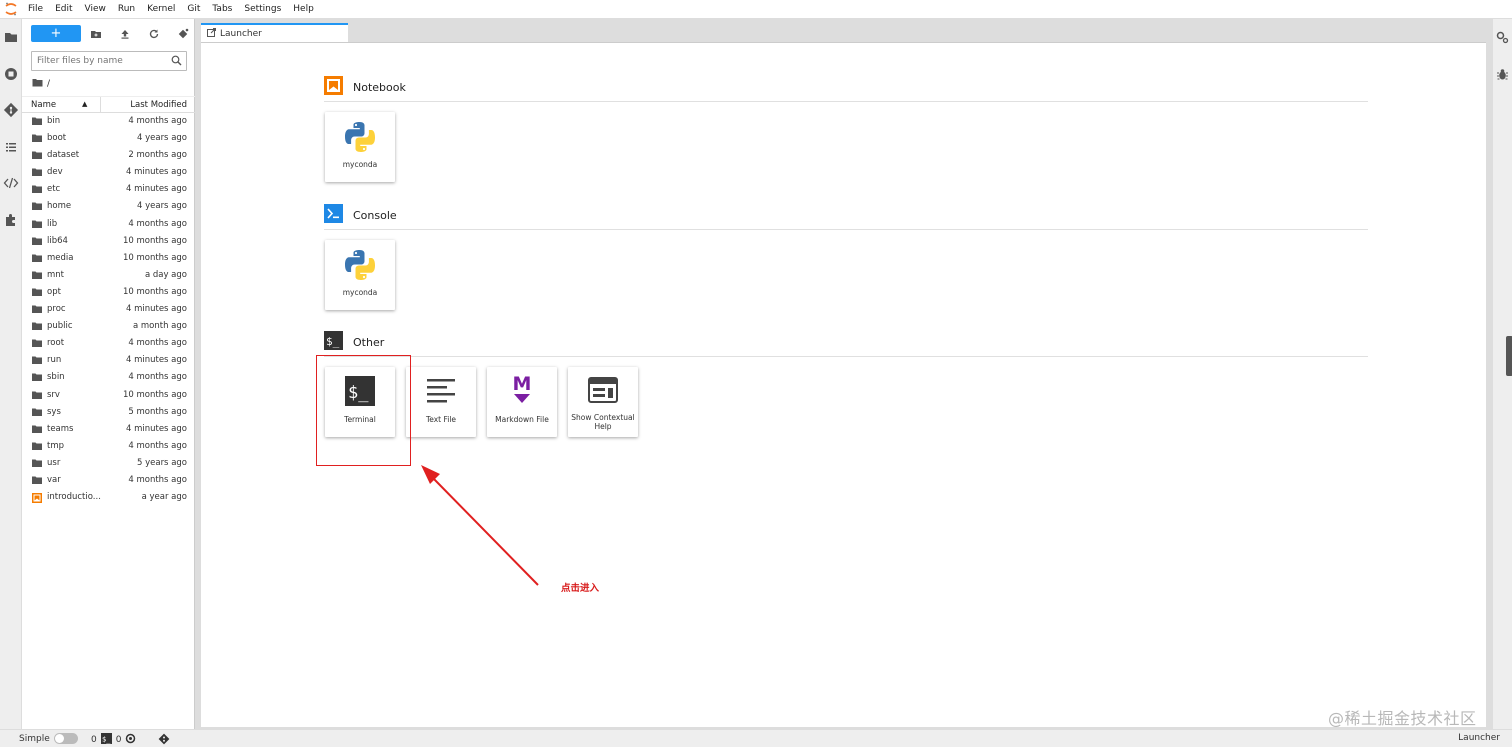 Image resolution: width=1512 pixels, height=747 pixels. I want to click on file-row: bin 4 months ago, so click(108, 121).